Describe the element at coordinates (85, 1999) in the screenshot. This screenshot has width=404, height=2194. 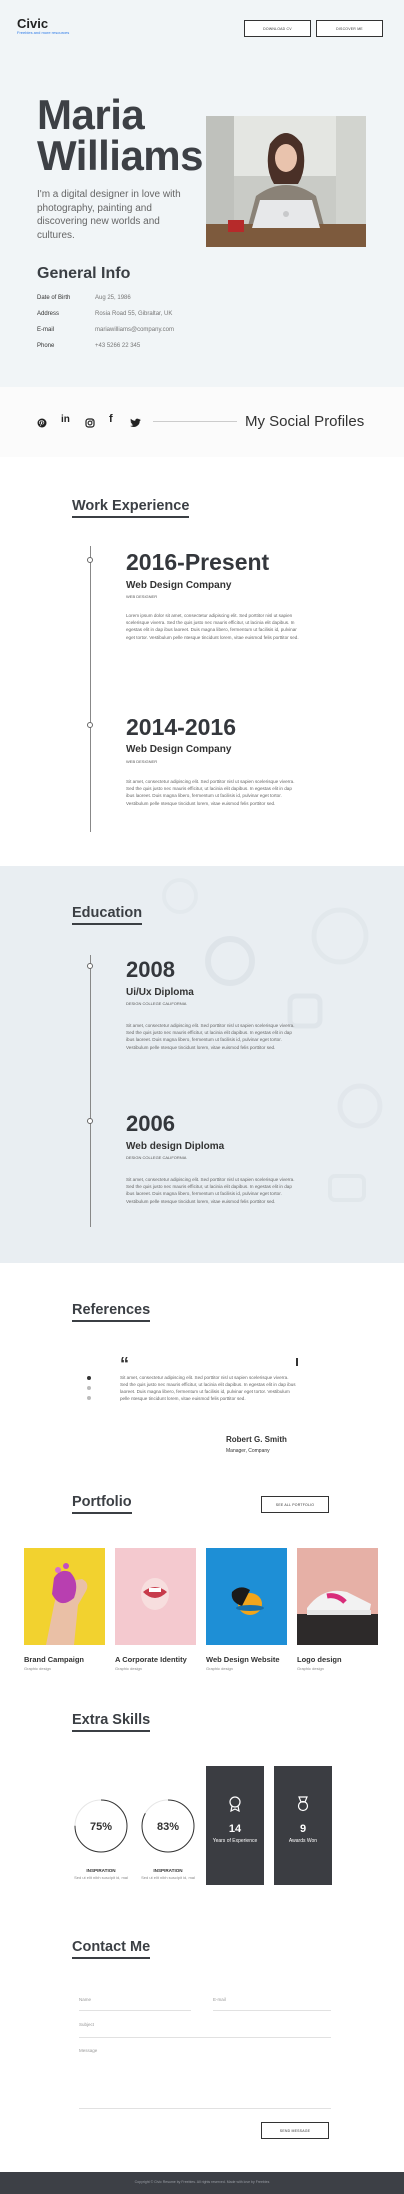
I see `name-field: Name` at that location.